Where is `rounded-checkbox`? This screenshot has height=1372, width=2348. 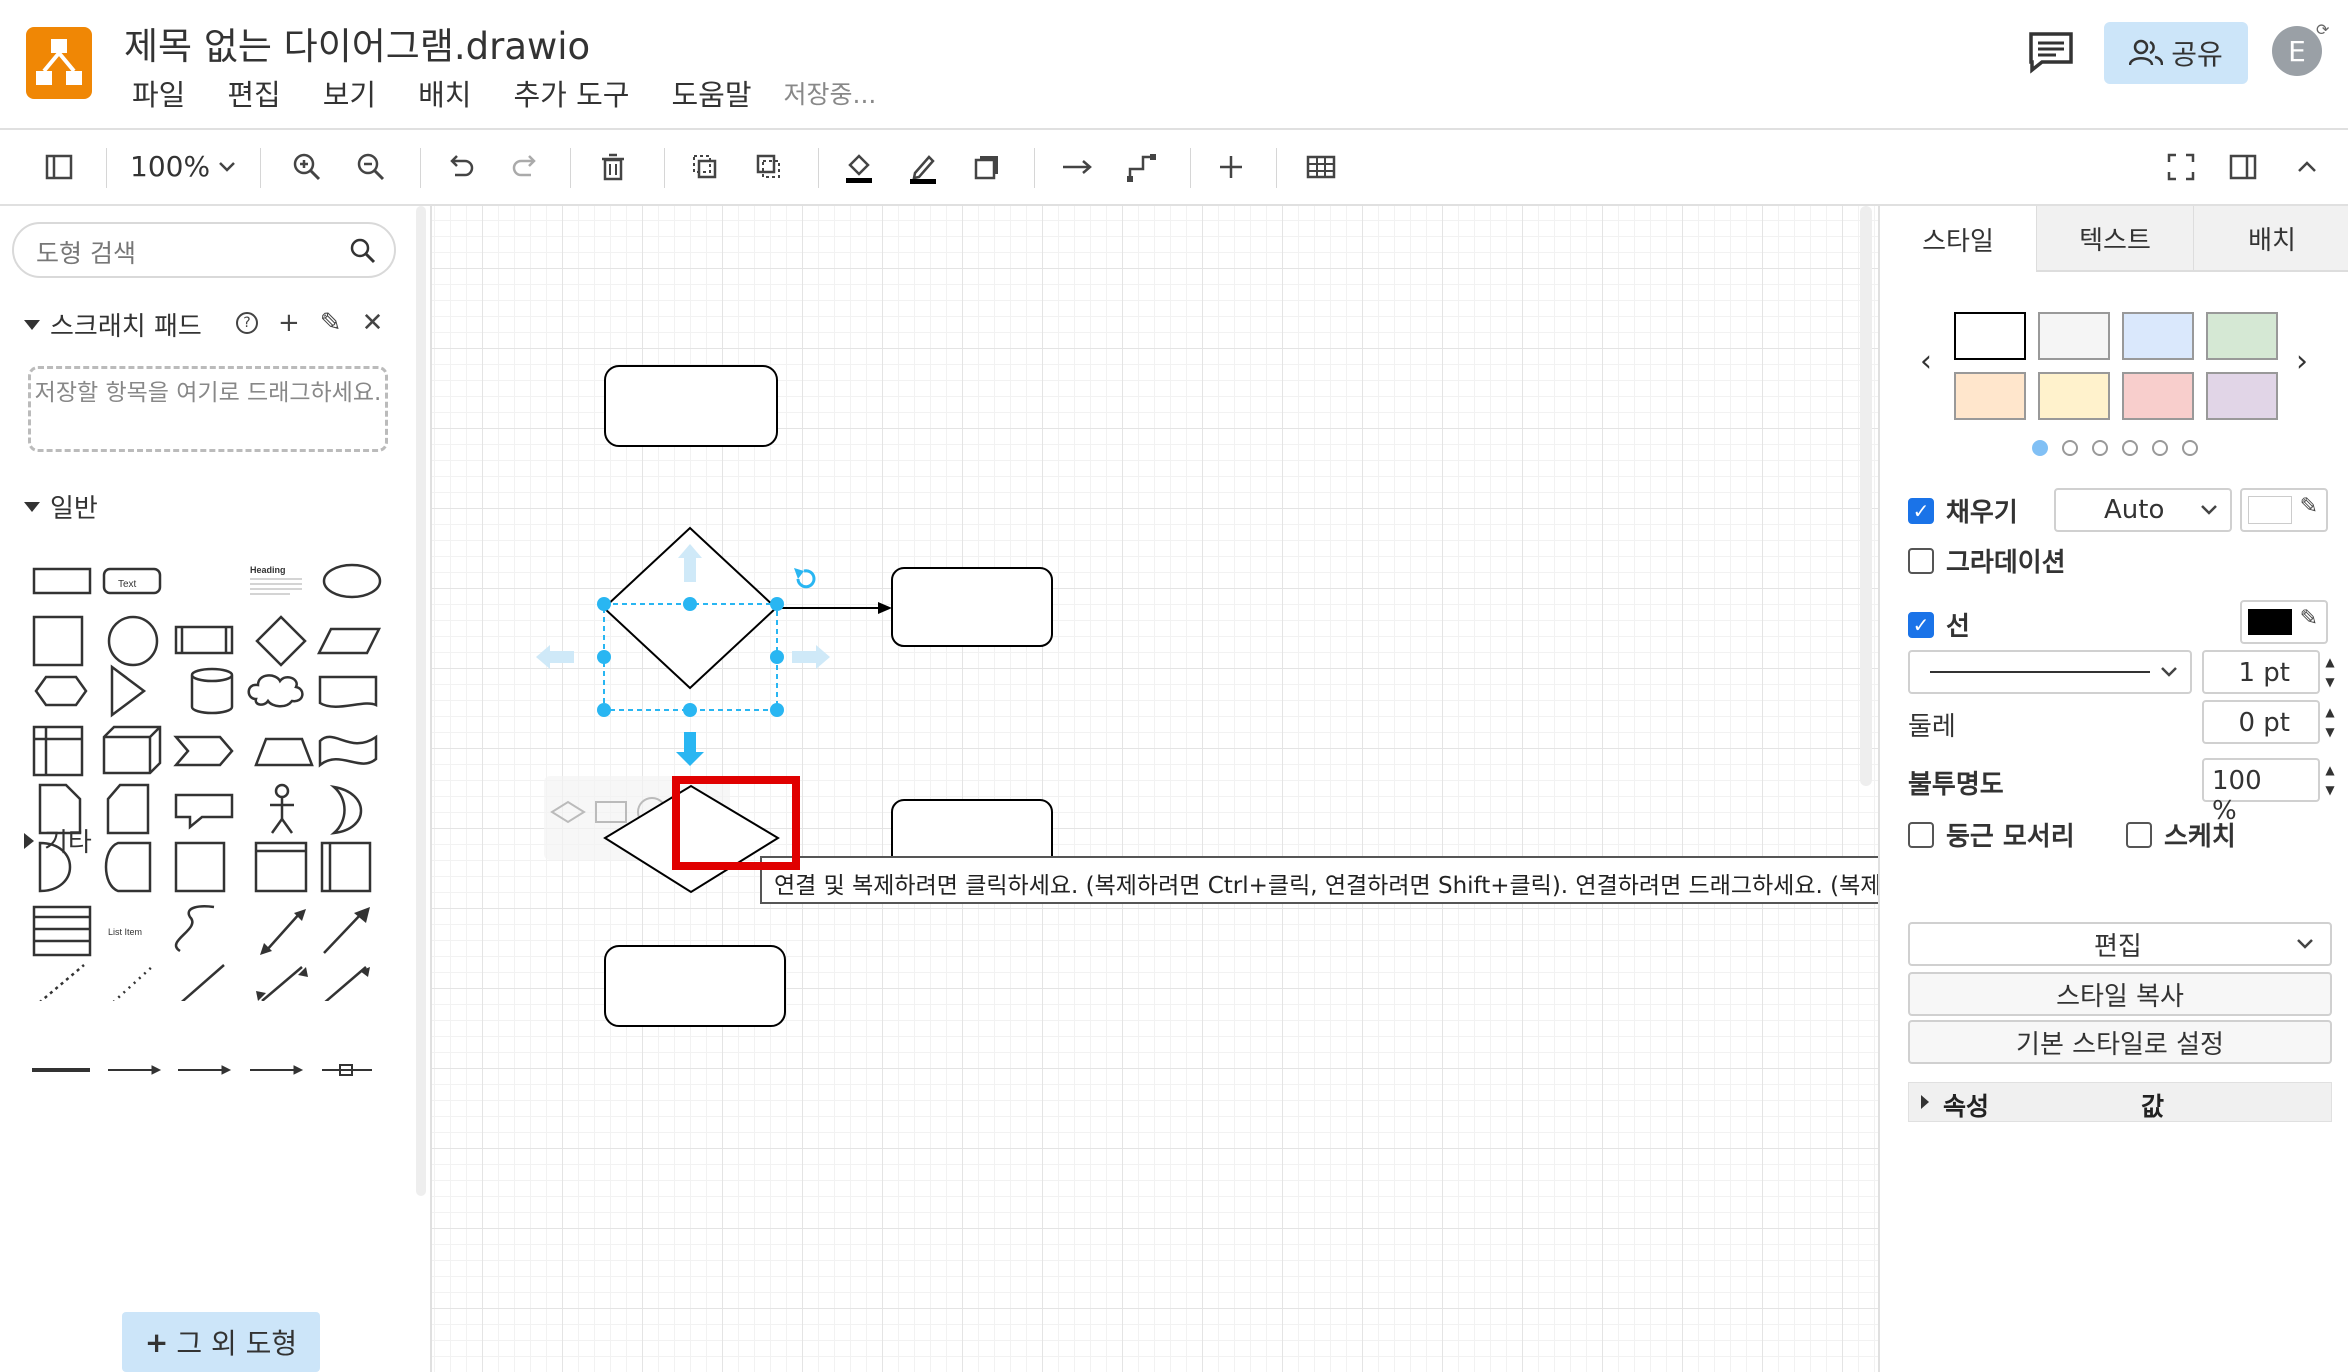 rounded-checkbox is located at coordinates (1921, 834).